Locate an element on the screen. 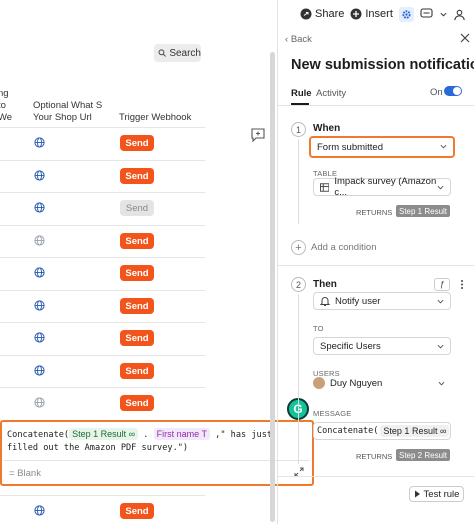  message-formula-field: Concatenate( Step 1 Result ∞ is located at coordinates (382, 431).